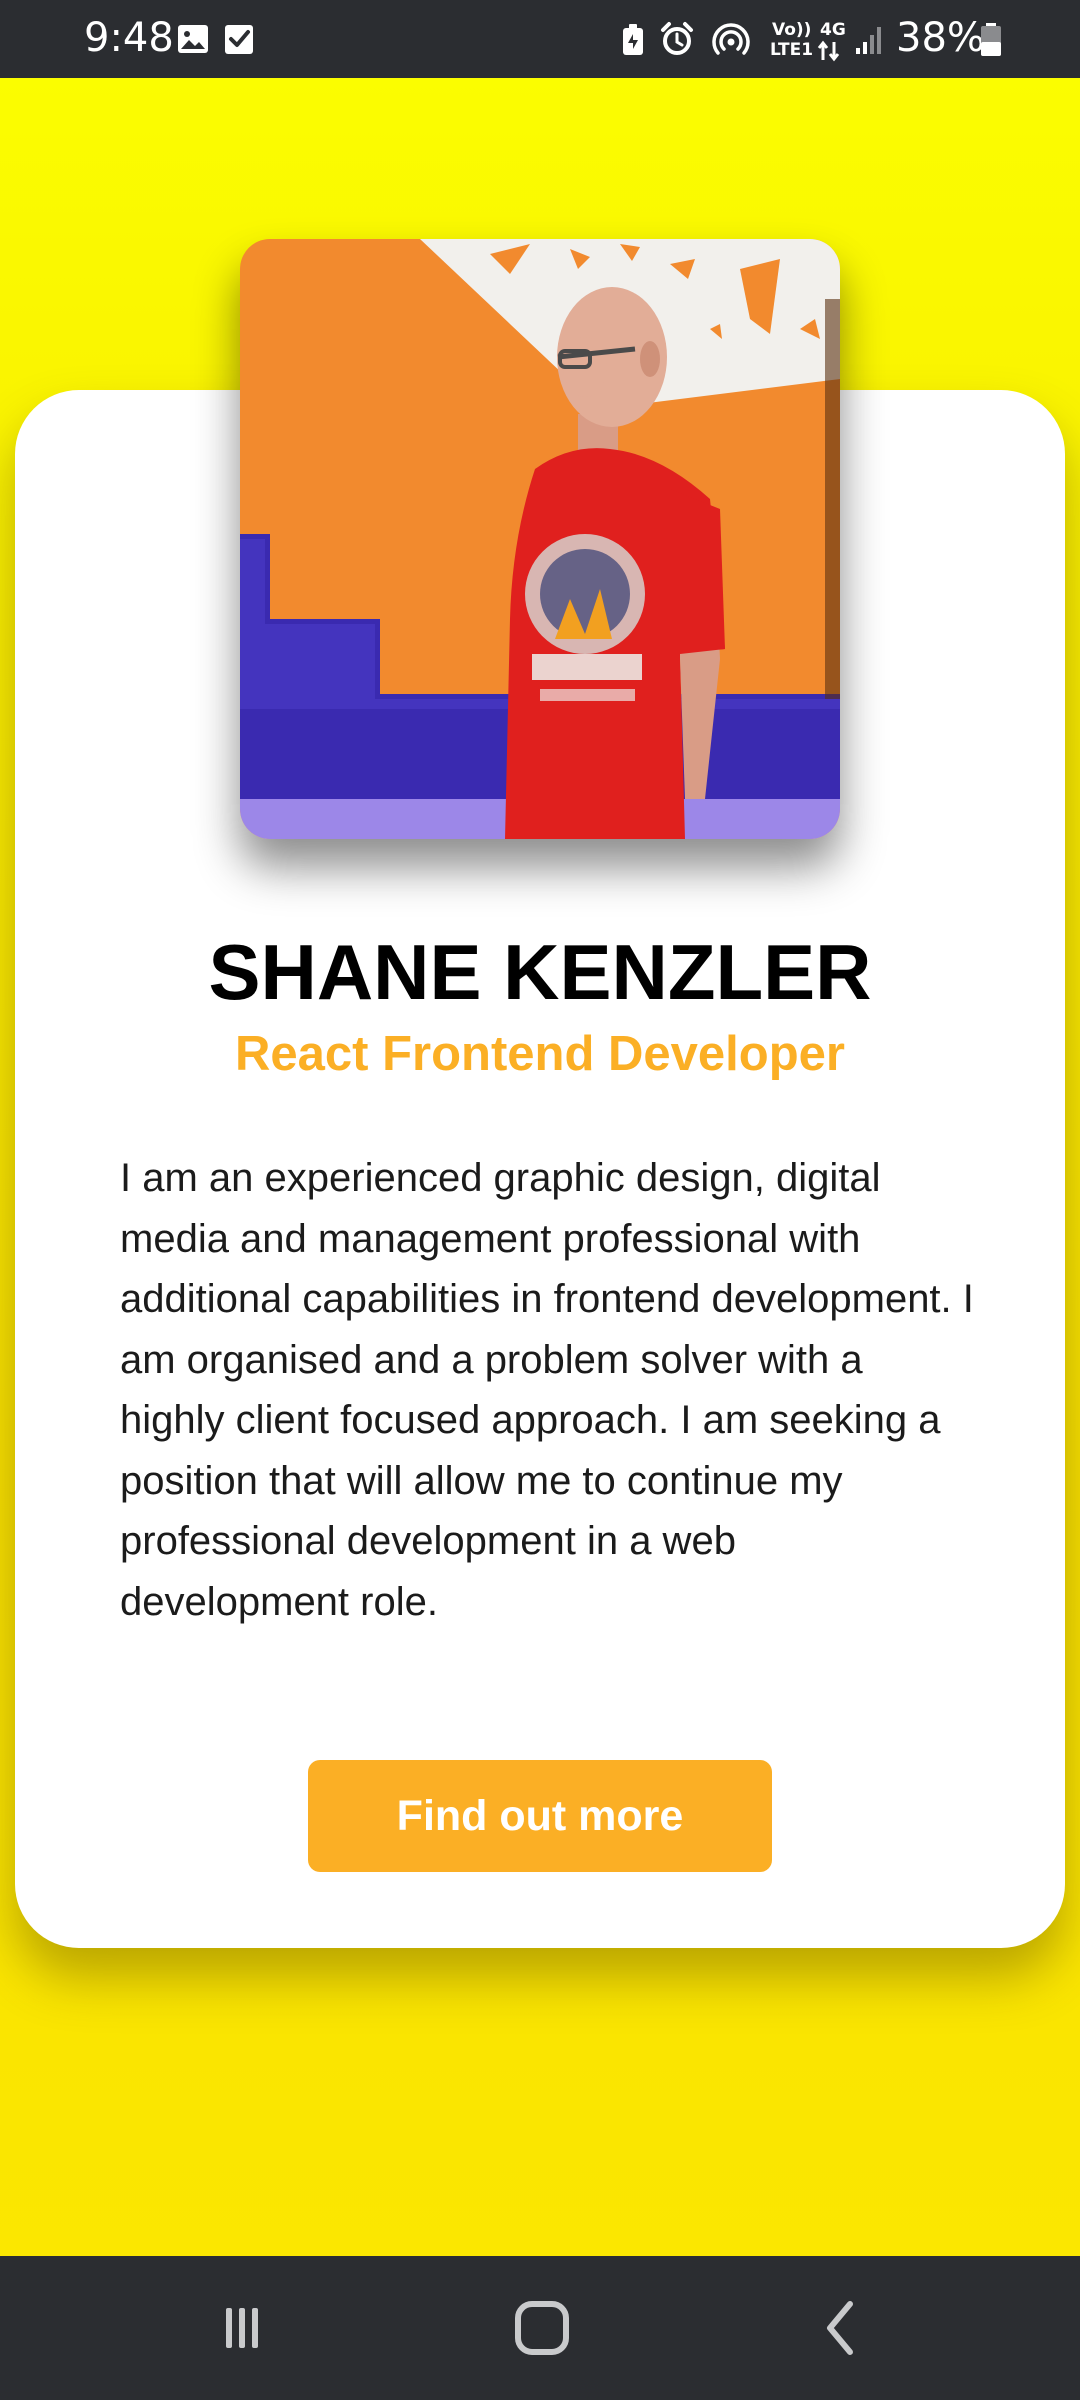 This screenshot has width=1080, height=2400. I want to click on status-time: 9:48, so click(129, 38).